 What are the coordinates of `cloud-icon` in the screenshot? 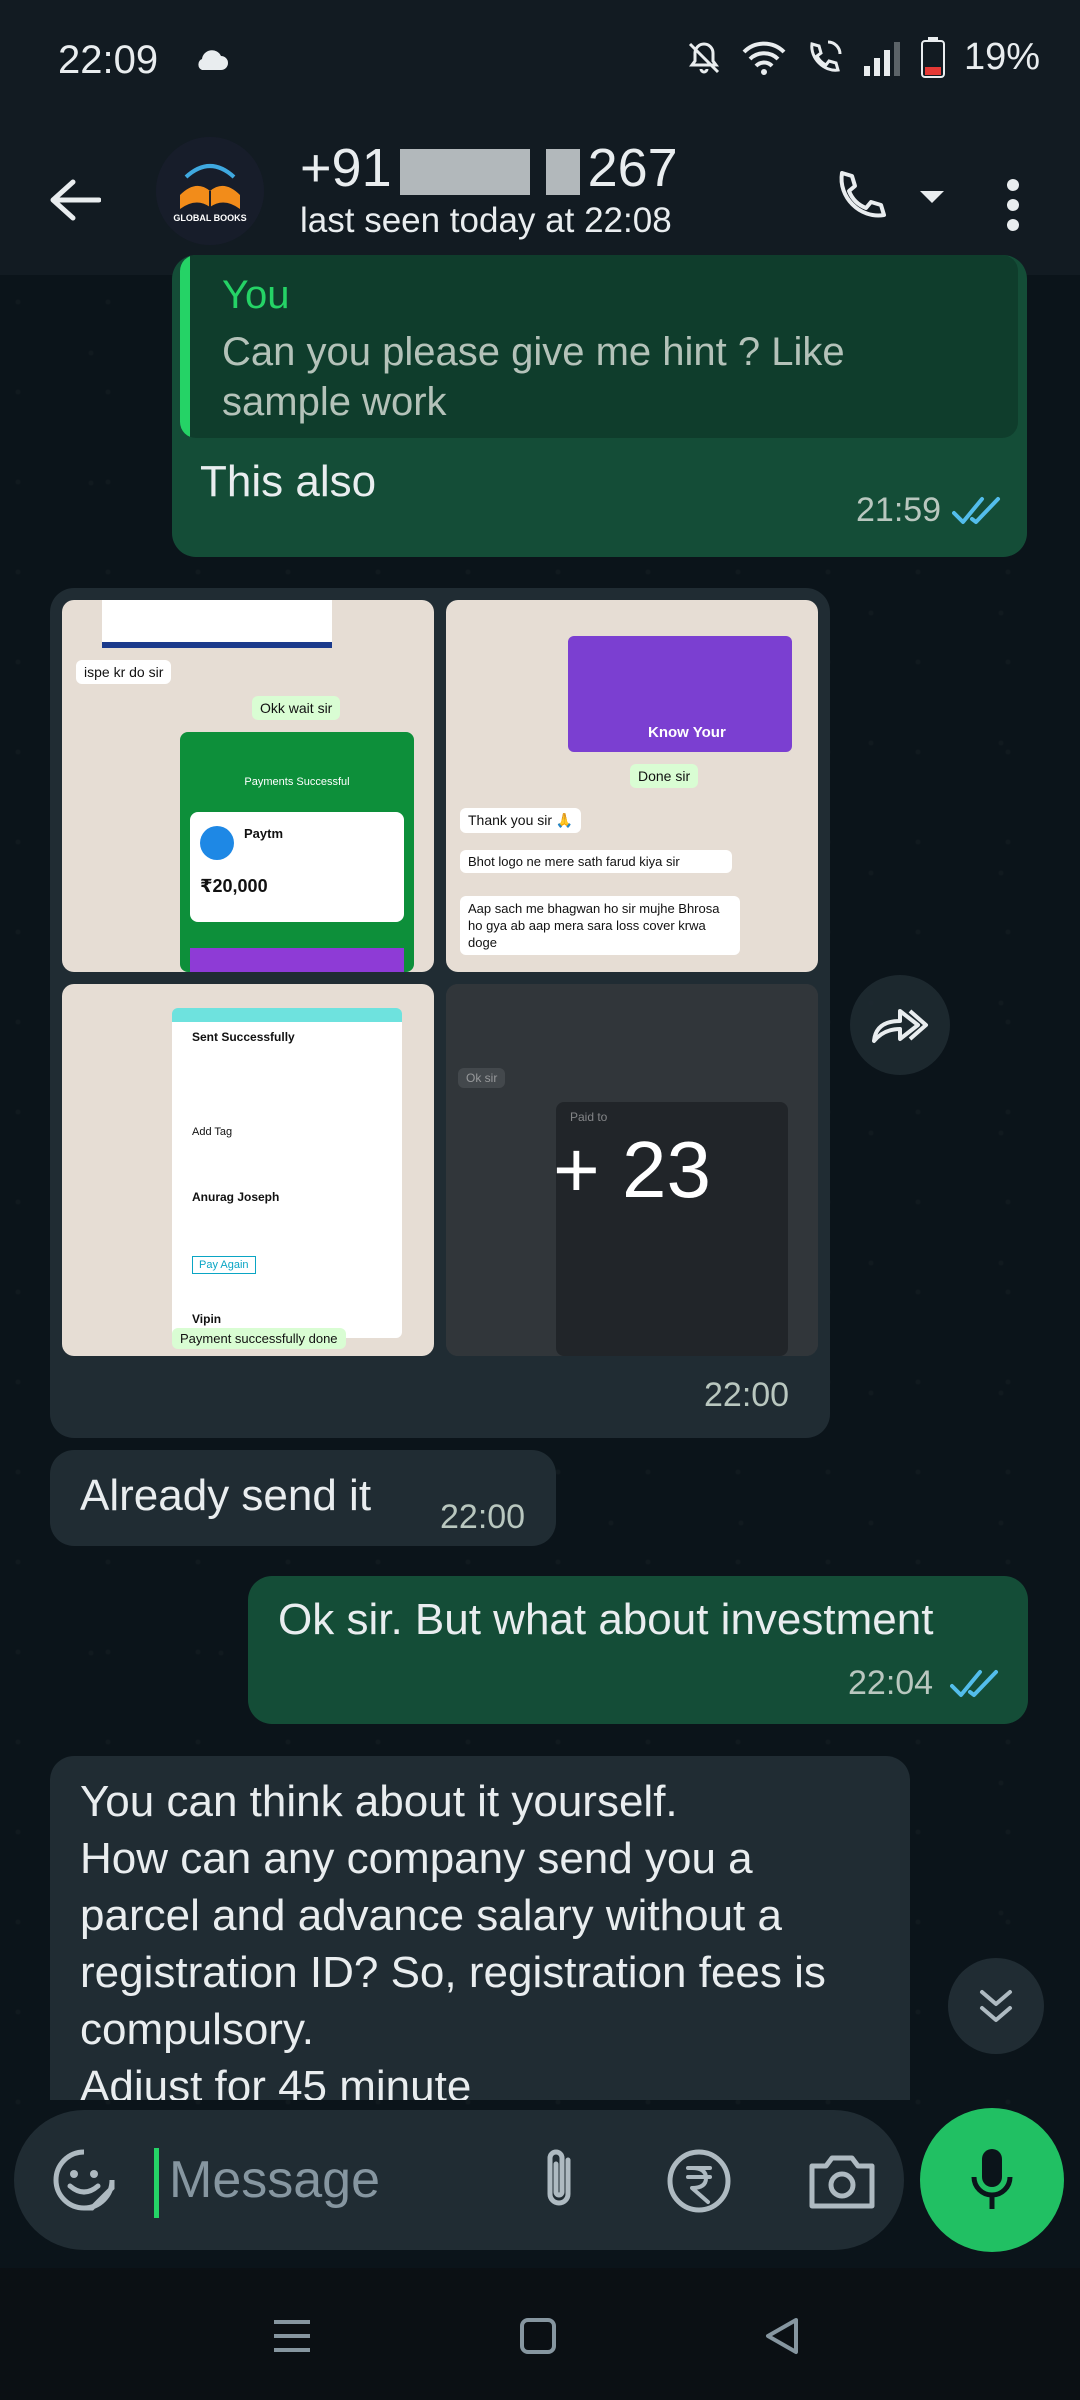 It's located at (213, 60).